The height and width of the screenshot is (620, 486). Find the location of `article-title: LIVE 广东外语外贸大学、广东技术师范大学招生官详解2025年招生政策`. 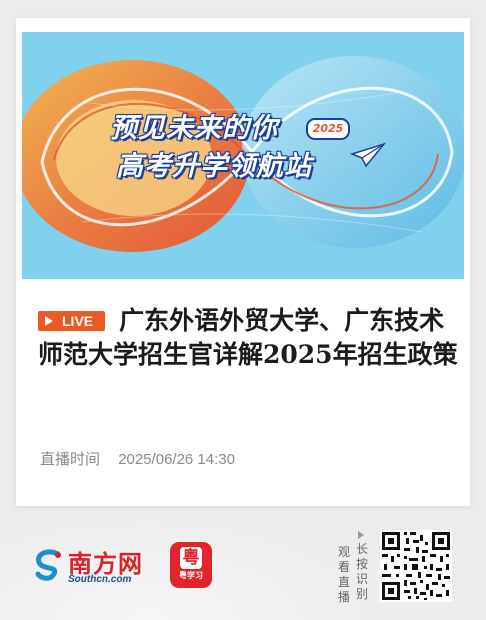

article-title: LIVE 广东外语外贸大学、广东技术师范大学招生官详解2025年招生政策 is located at coordinates (248, 338).